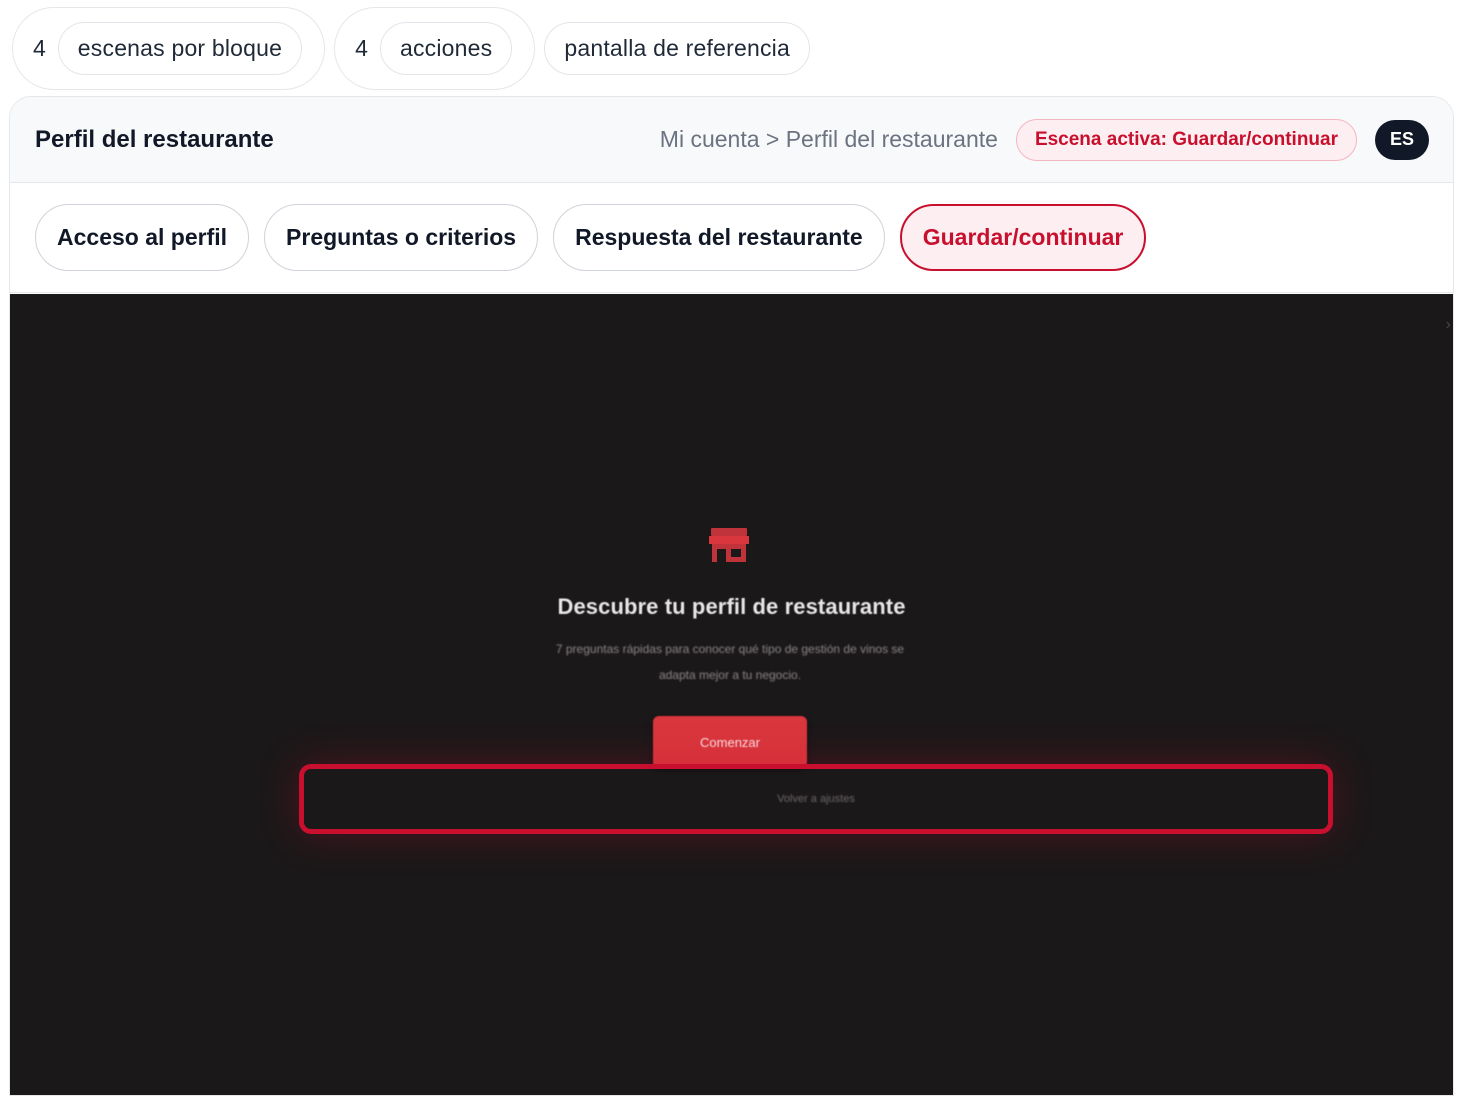 The height and width of the screenshot is (1096, 1459). What do you see at coordinates (39, 48) in the screenshot?
I see `scenes-count: 4` at bounding box center [39, 48].